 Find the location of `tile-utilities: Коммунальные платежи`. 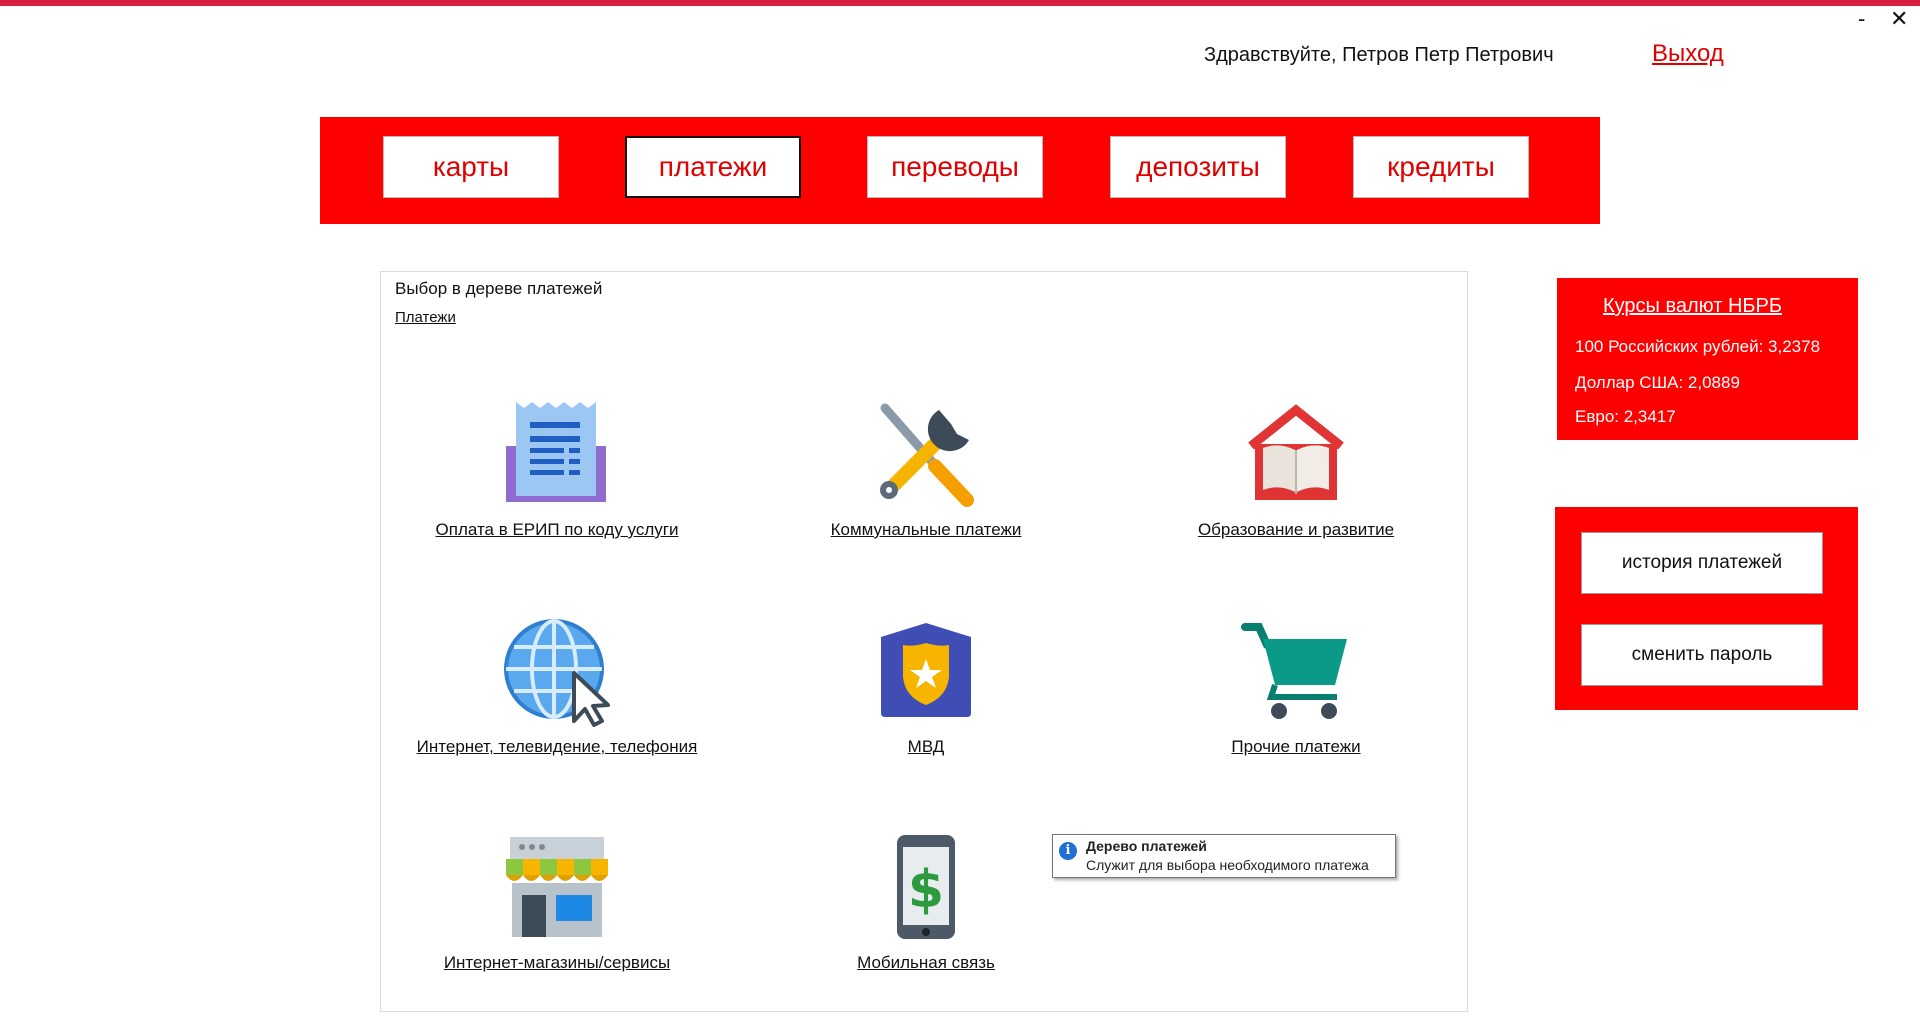

tile-utilities: Коммунальные платежи is located at coordinates (926, 470).